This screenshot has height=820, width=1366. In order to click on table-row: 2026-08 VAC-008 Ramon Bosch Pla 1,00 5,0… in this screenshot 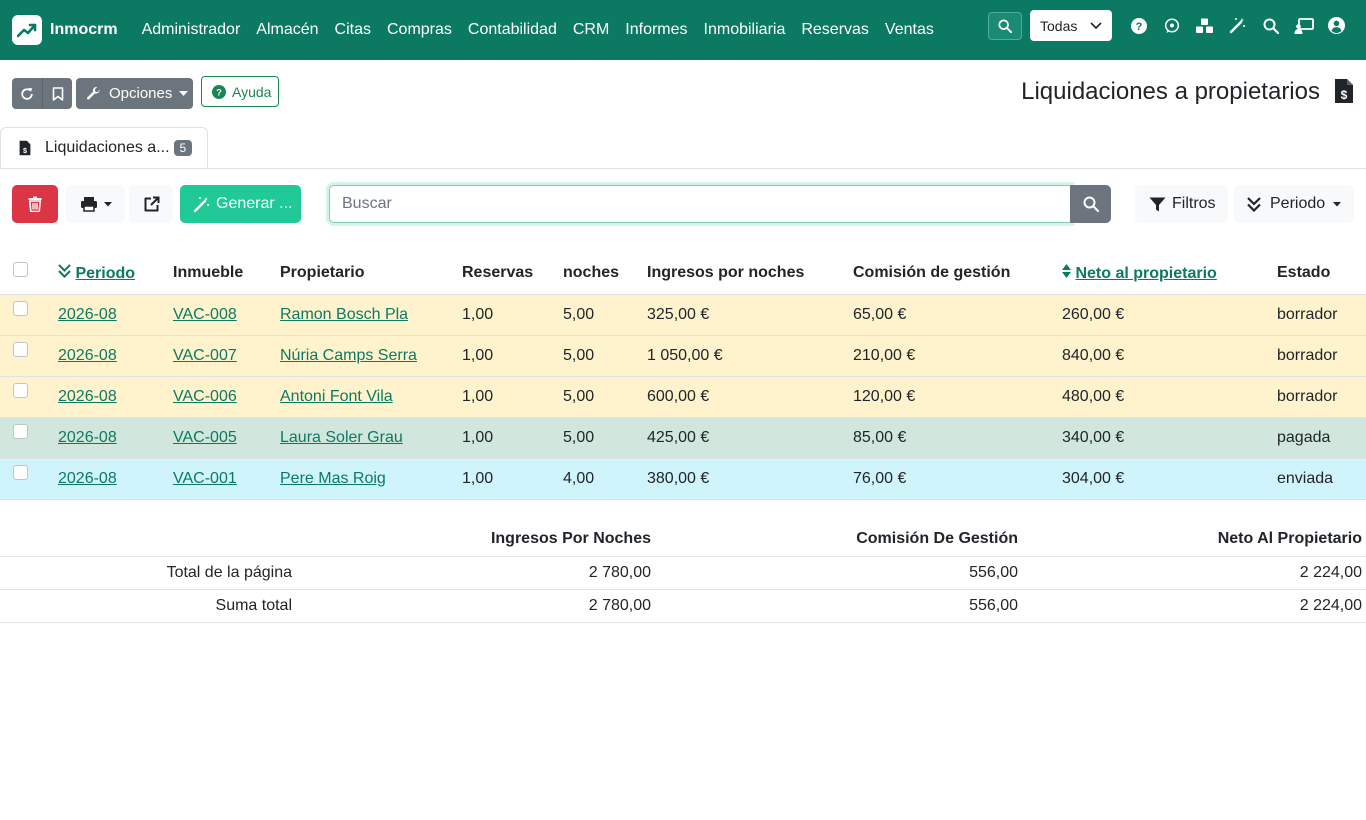, I will do `click(683, 315)`.